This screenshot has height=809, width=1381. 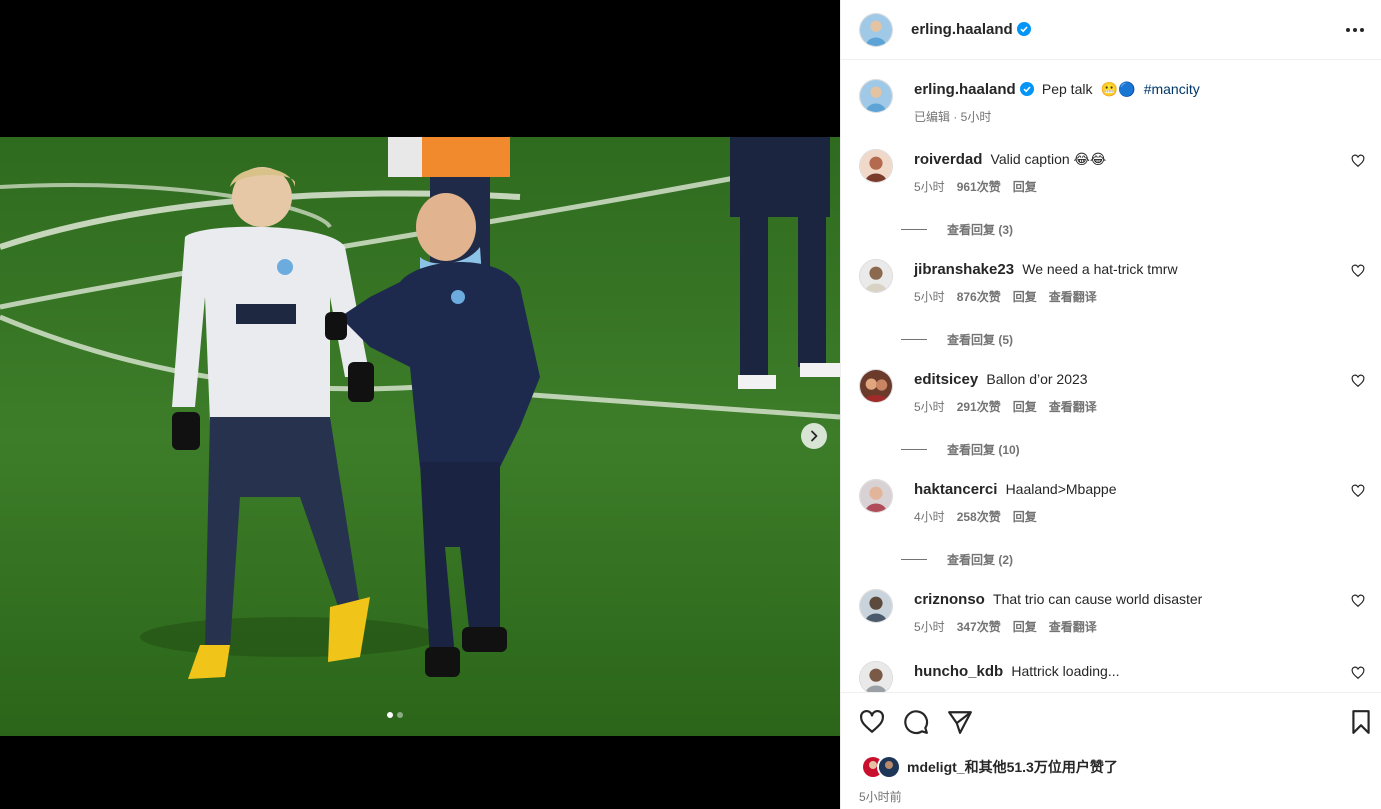 I want to click on comment-line: roiverdad Valid caption 😂😂, so click(x=1124, y=159).